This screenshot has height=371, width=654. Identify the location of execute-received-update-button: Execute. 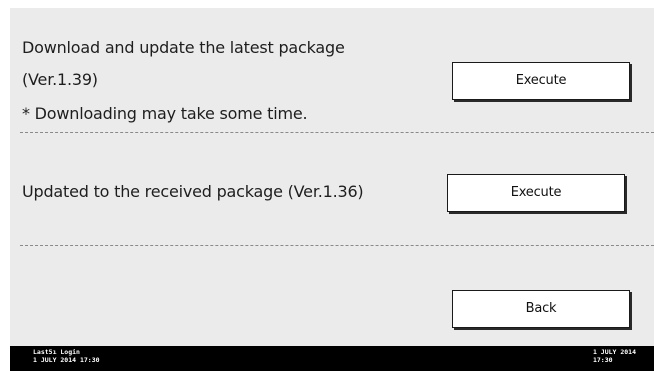
(536, 193).